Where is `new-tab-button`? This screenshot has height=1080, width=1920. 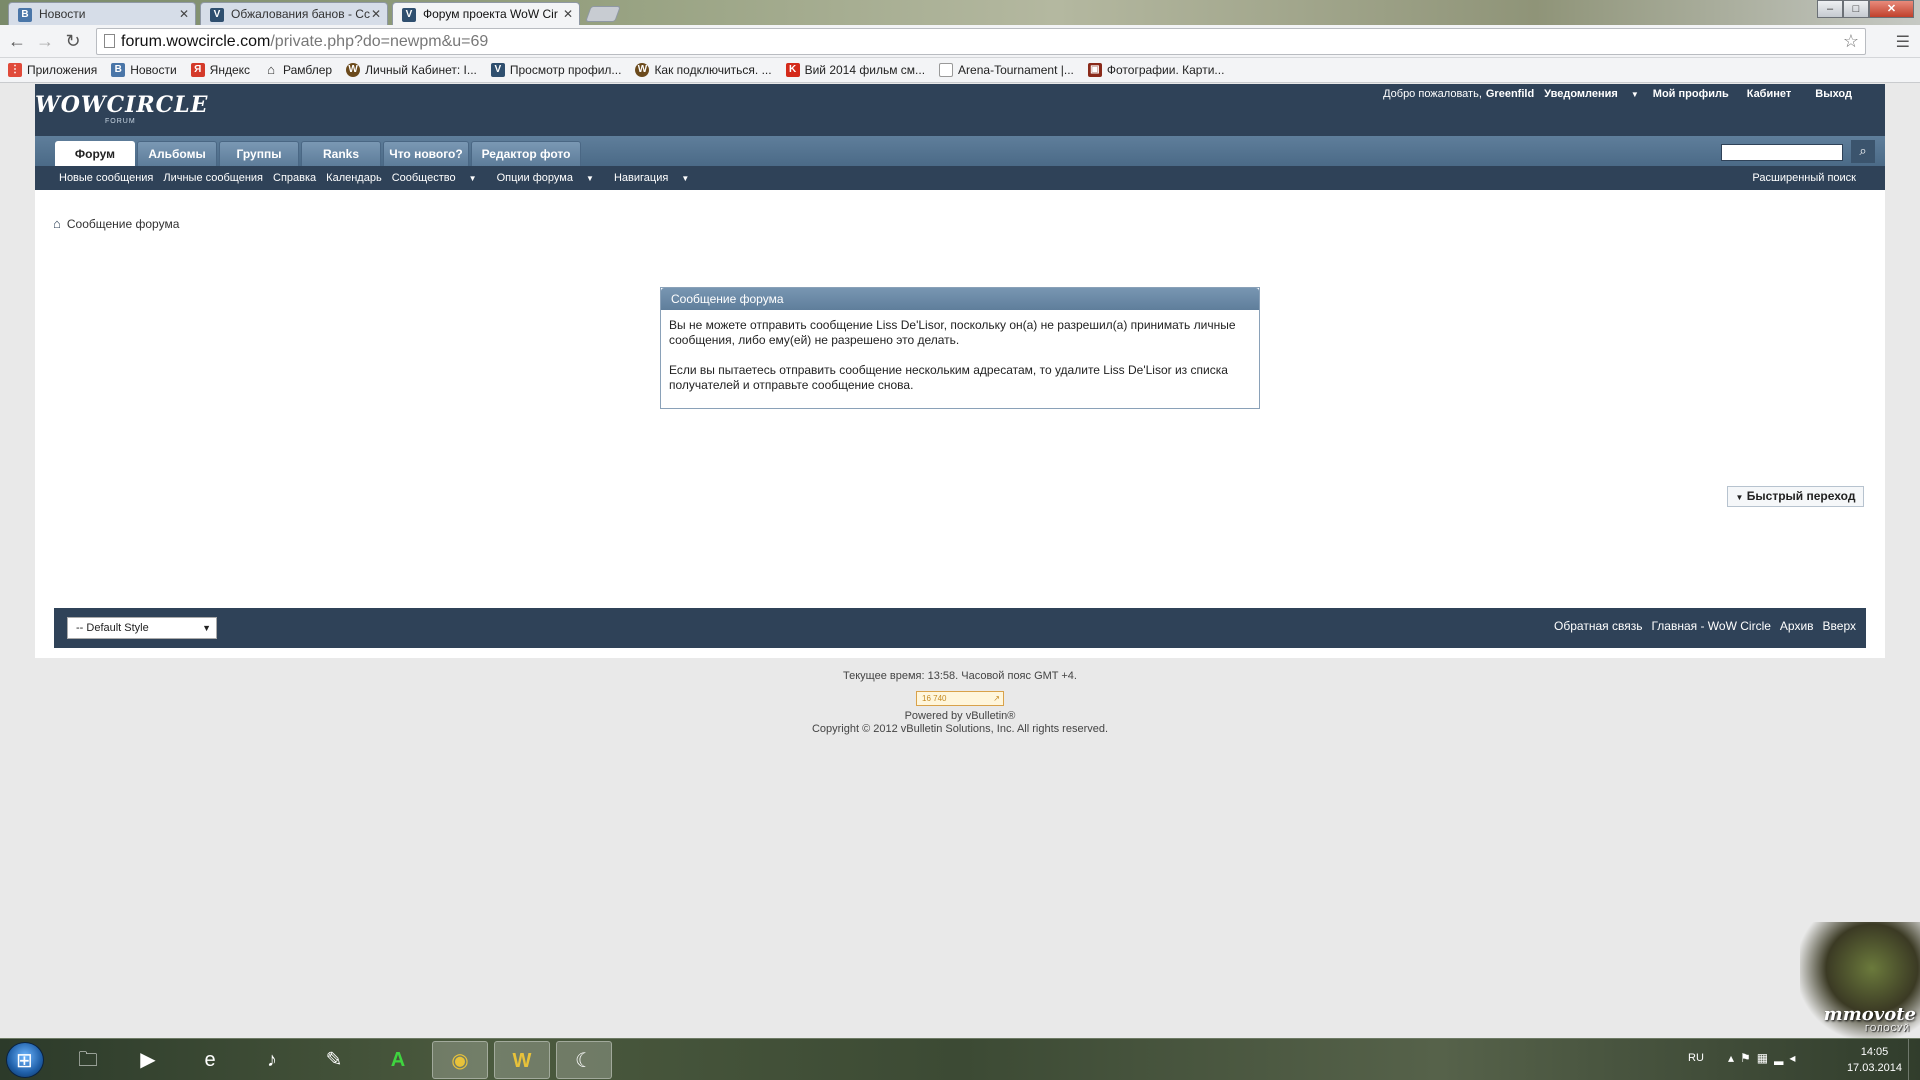
new-tab-button is located at coordinates (603, 14).